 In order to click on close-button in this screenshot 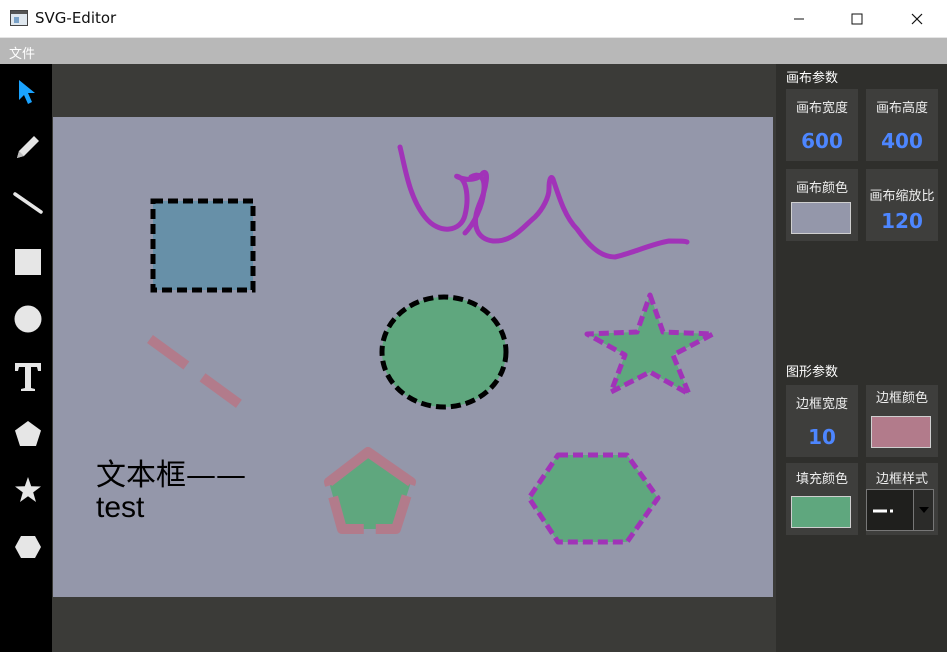, I will do `click(917, 19)`.